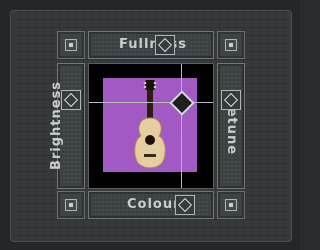 Image resolution: width=320 pixels, height=250 pixels. I want to click on top-diamond-button, so click(165, 45).